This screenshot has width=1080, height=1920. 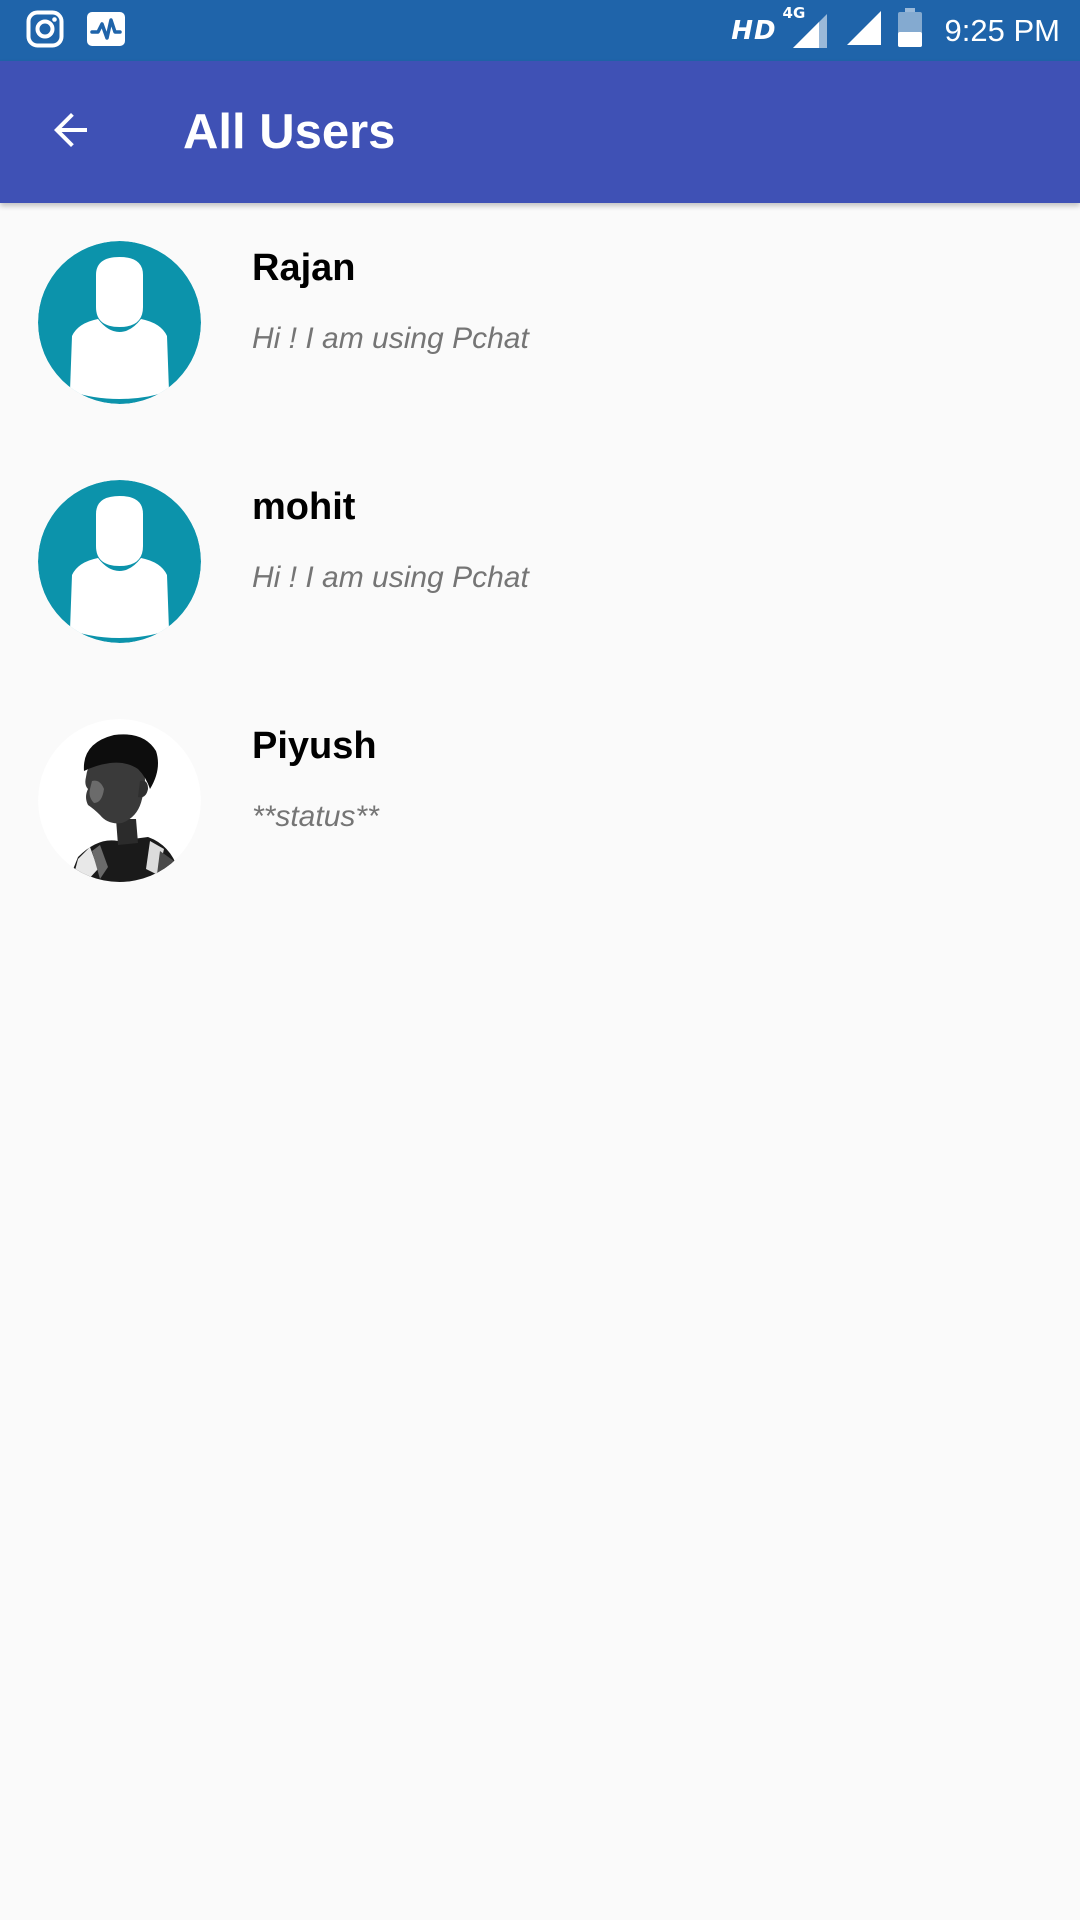 What do you see at coordinates (304, 507) in the screenshot?
I see `user-name: mohit` at bounding box center [304, 507].